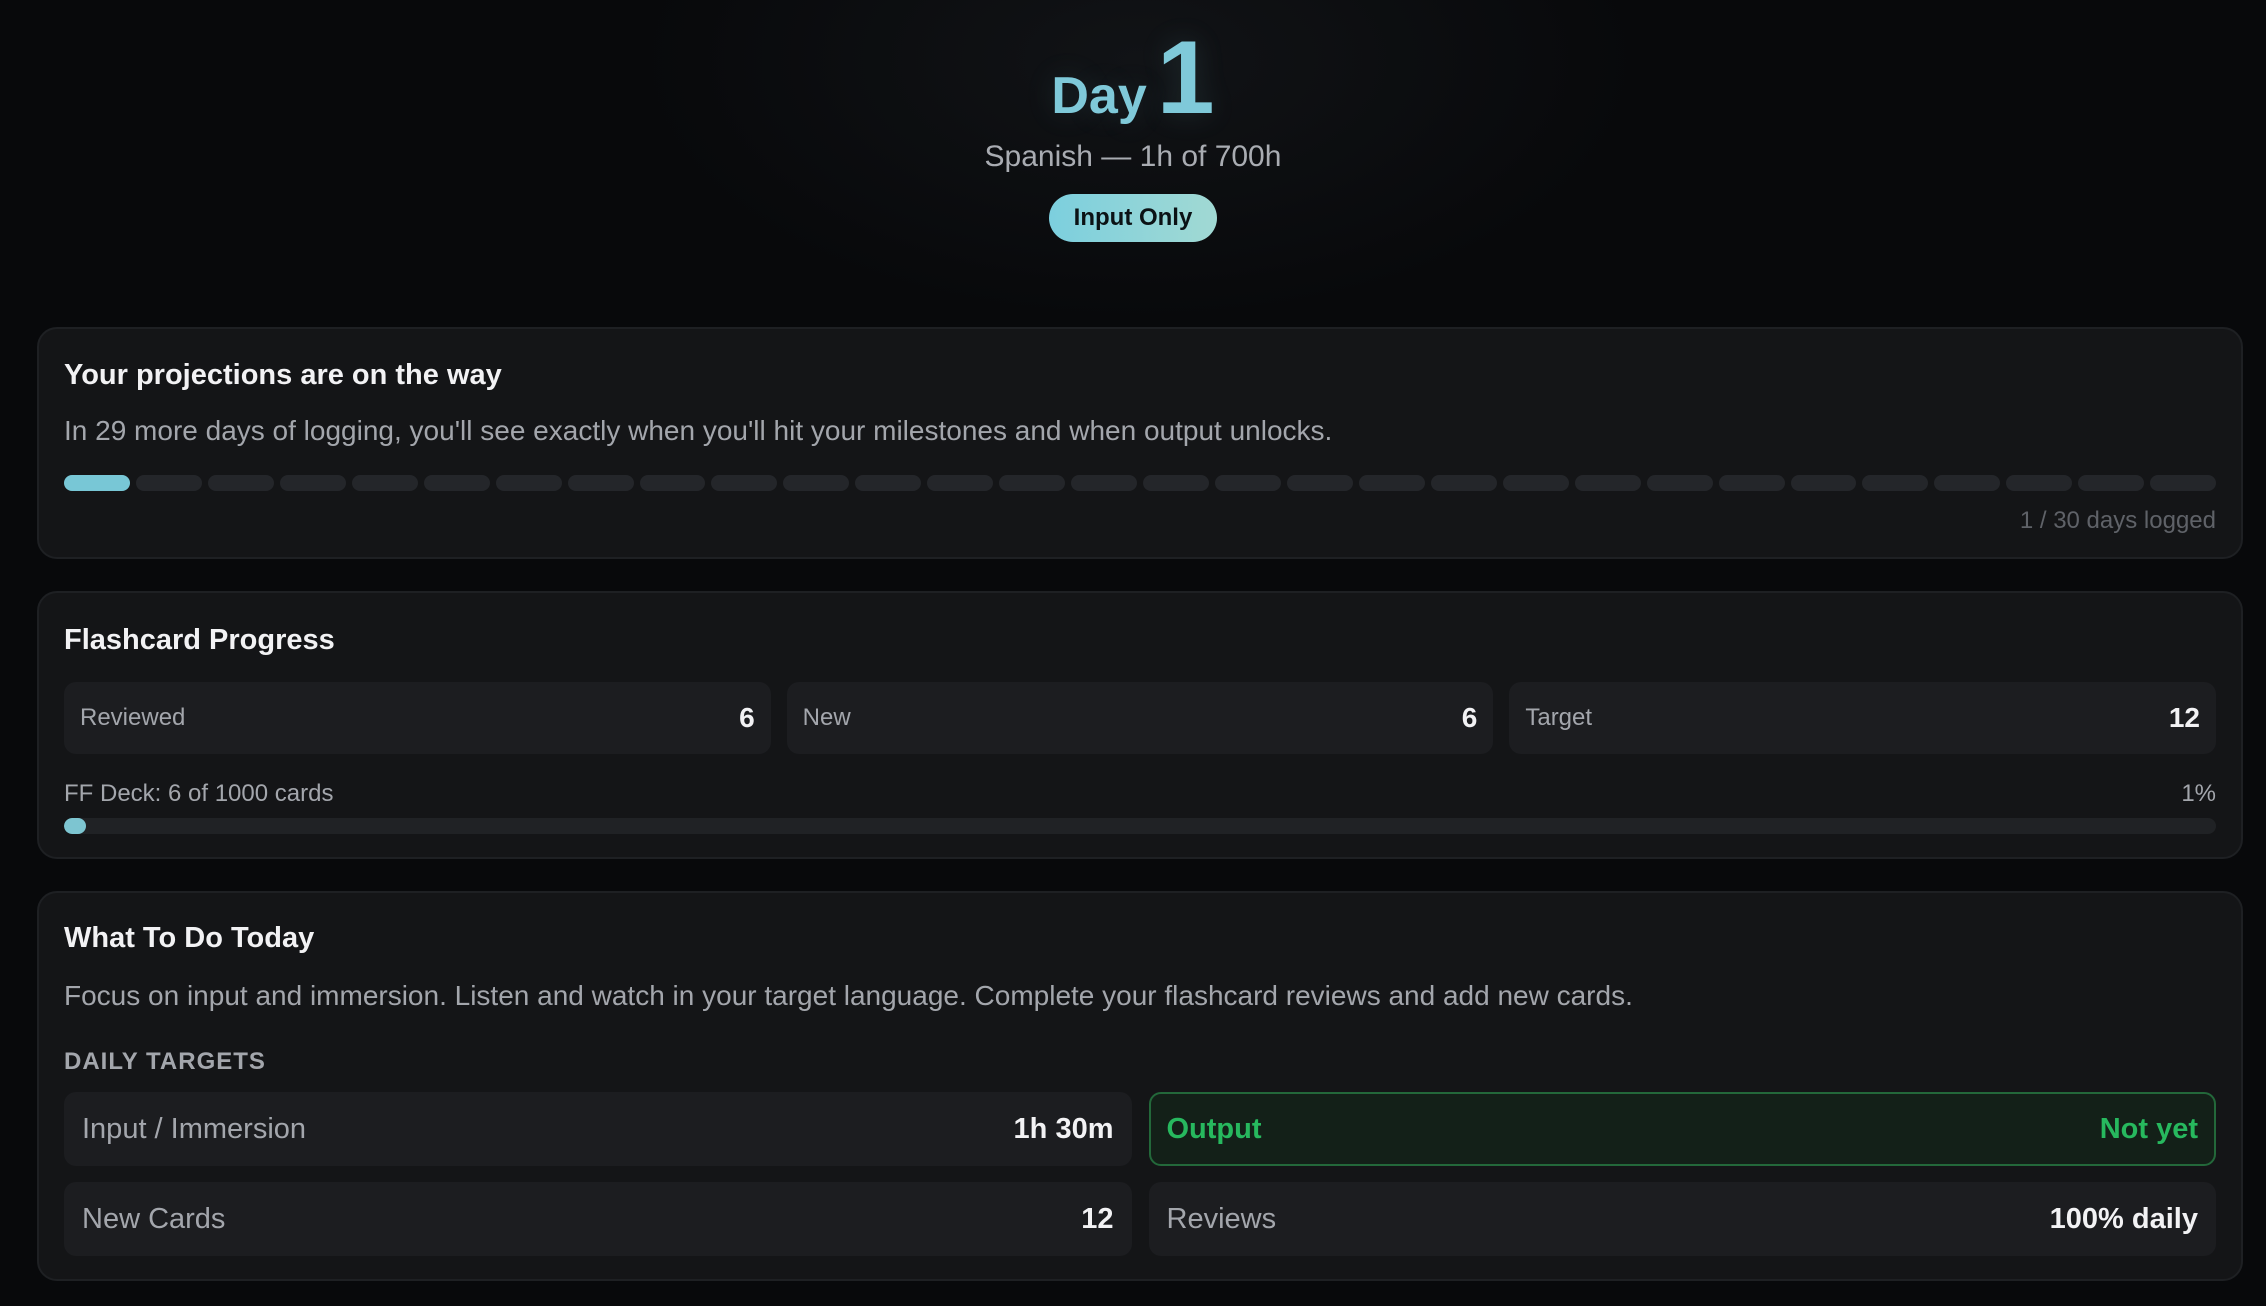 This screenshot has width=2266, height=1306. I want to click on target-label: Input / Immersion, so click(194, 1128).